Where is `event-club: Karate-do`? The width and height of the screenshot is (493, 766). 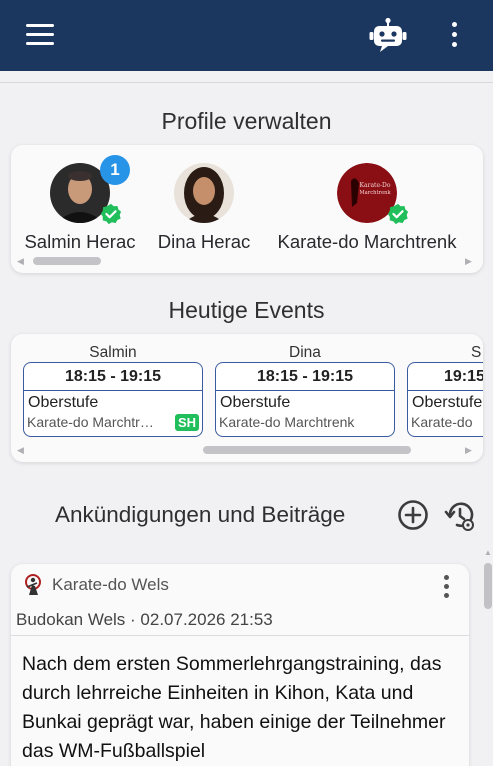
event-club: Karate-do is located at coordinates (445, 421).